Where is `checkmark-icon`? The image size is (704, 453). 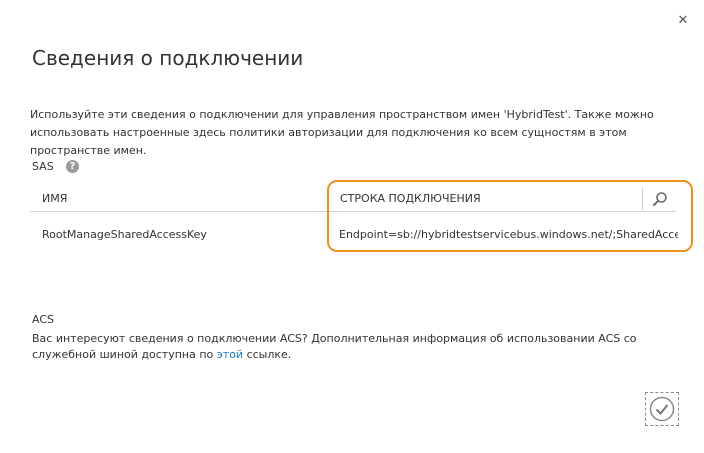 checkmark-icon is located at coordinates (662, 409).